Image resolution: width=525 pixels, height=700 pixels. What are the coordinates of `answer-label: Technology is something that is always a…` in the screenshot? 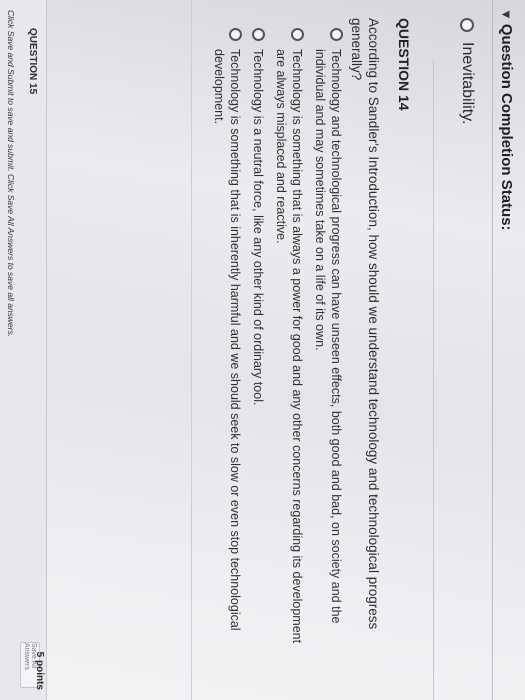 It's located at (289, 346).